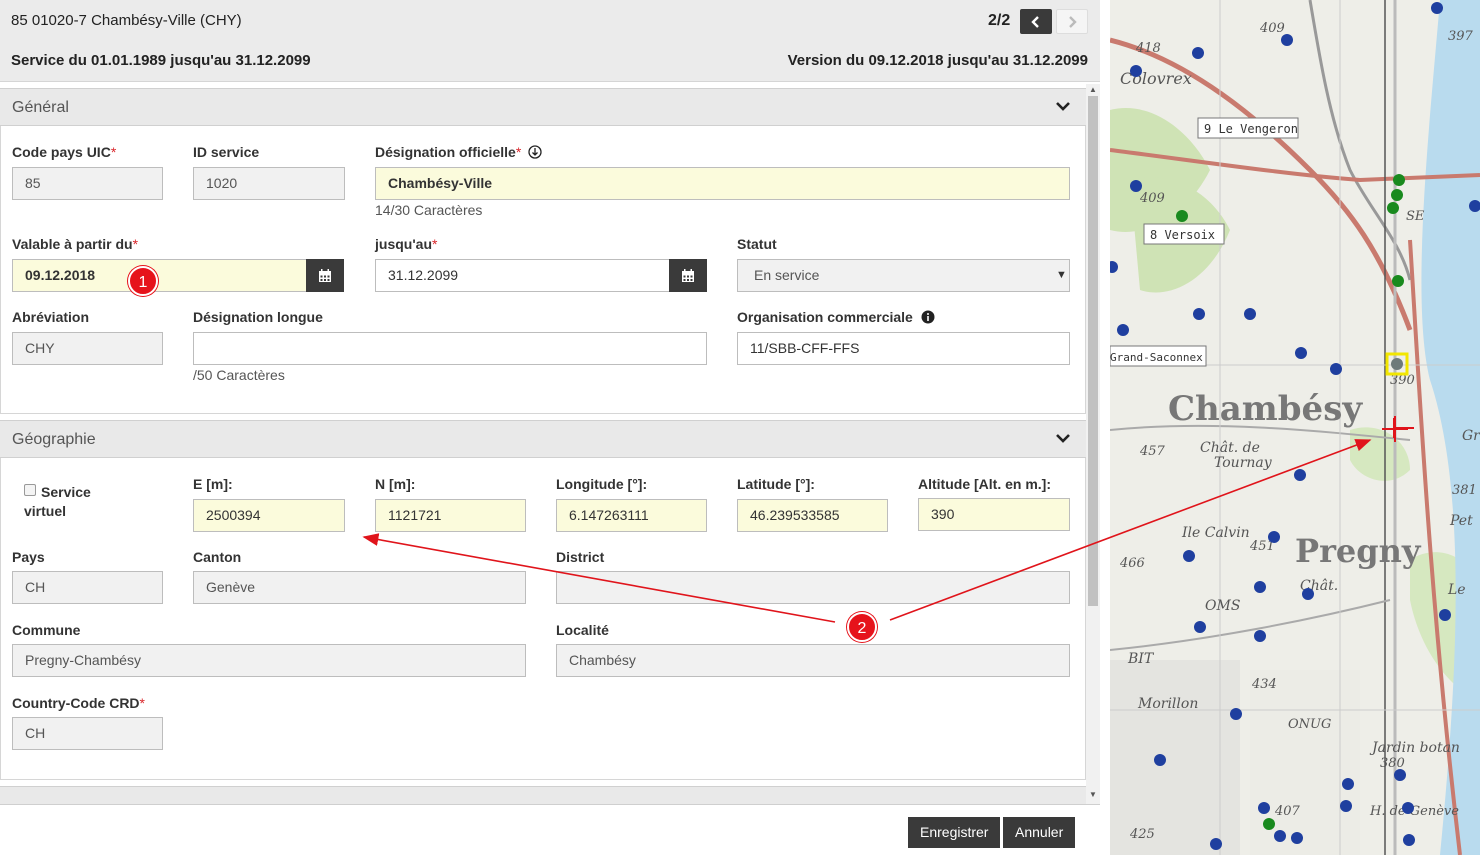 The image size is (1480, 855). Describe the element at coordinates (1132, 563) in the screenshot. I see `map-spot-466: 466` at that location.